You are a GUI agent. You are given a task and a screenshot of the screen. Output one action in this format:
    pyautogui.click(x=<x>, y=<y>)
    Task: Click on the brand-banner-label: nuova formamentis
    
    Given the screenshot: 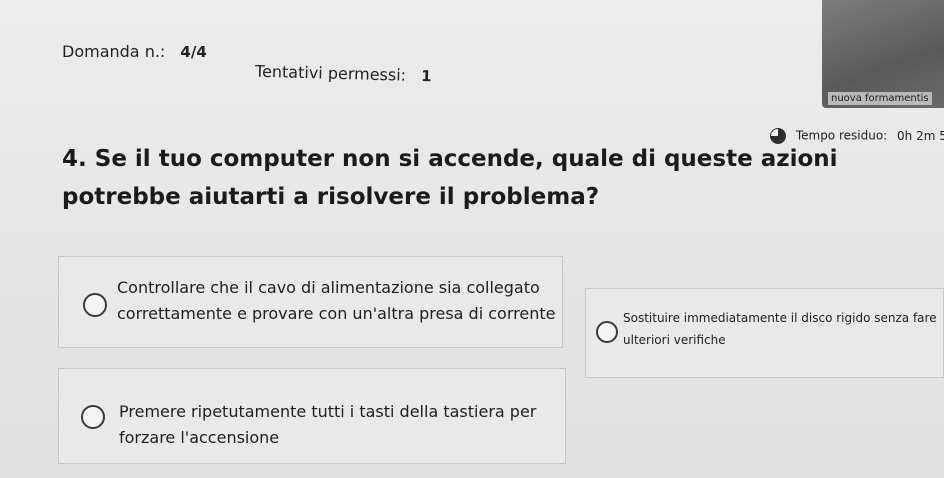 What is the action you would take?
    pyautogui.click(x=880, y=98)
    